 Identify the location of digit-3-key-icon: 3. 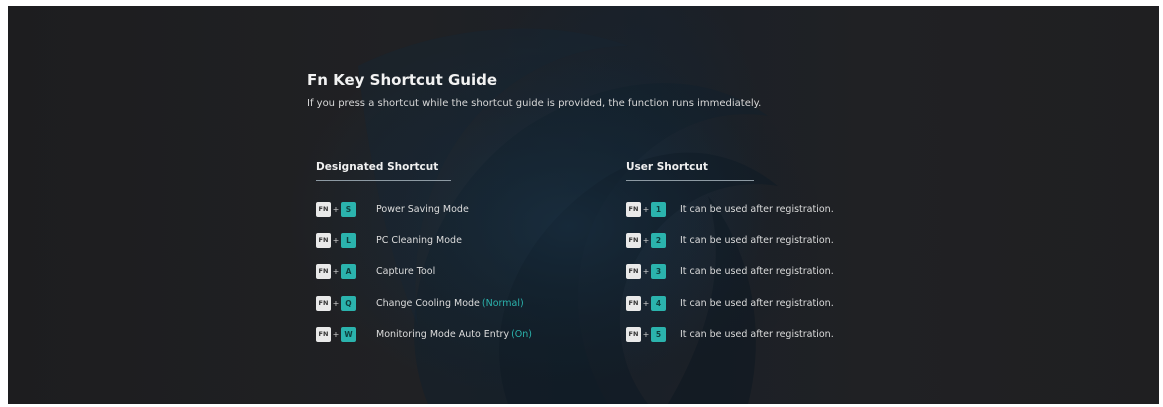
(658, 271).